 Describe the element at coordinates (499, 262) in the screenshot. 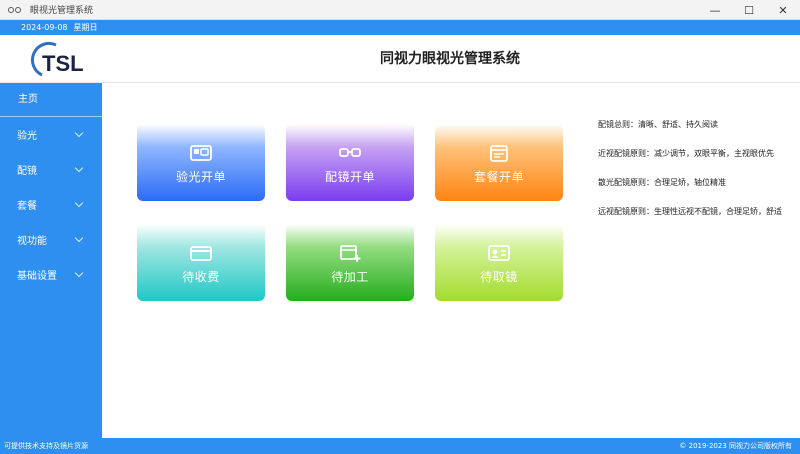

I see `pending-pickup-tile: 待取镜` at that location.